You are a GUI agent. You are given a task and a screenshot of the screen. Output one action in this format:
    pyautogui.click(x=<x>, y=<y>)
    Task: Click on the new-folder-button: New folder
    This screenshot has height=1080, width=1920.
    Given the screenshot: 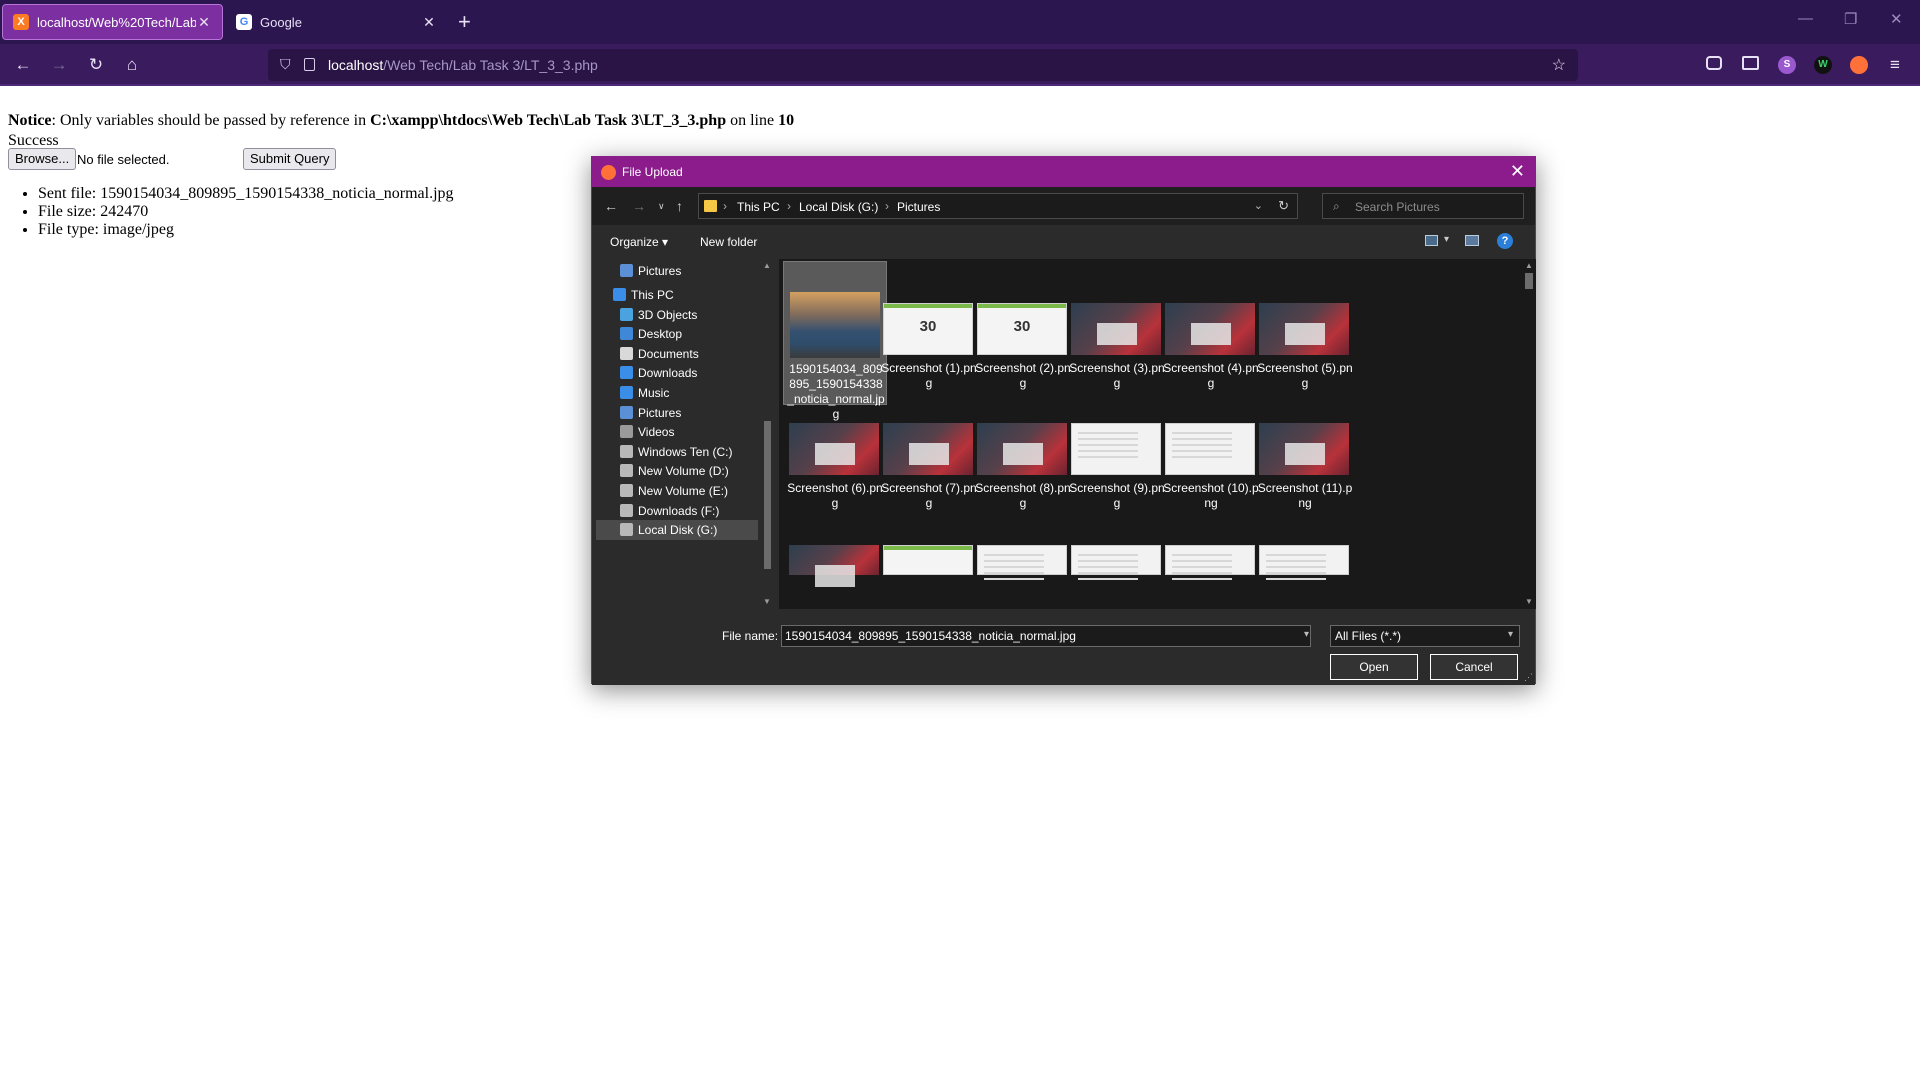 What is the action you would take?
    pyautogui.click(x=728, y=242)
    